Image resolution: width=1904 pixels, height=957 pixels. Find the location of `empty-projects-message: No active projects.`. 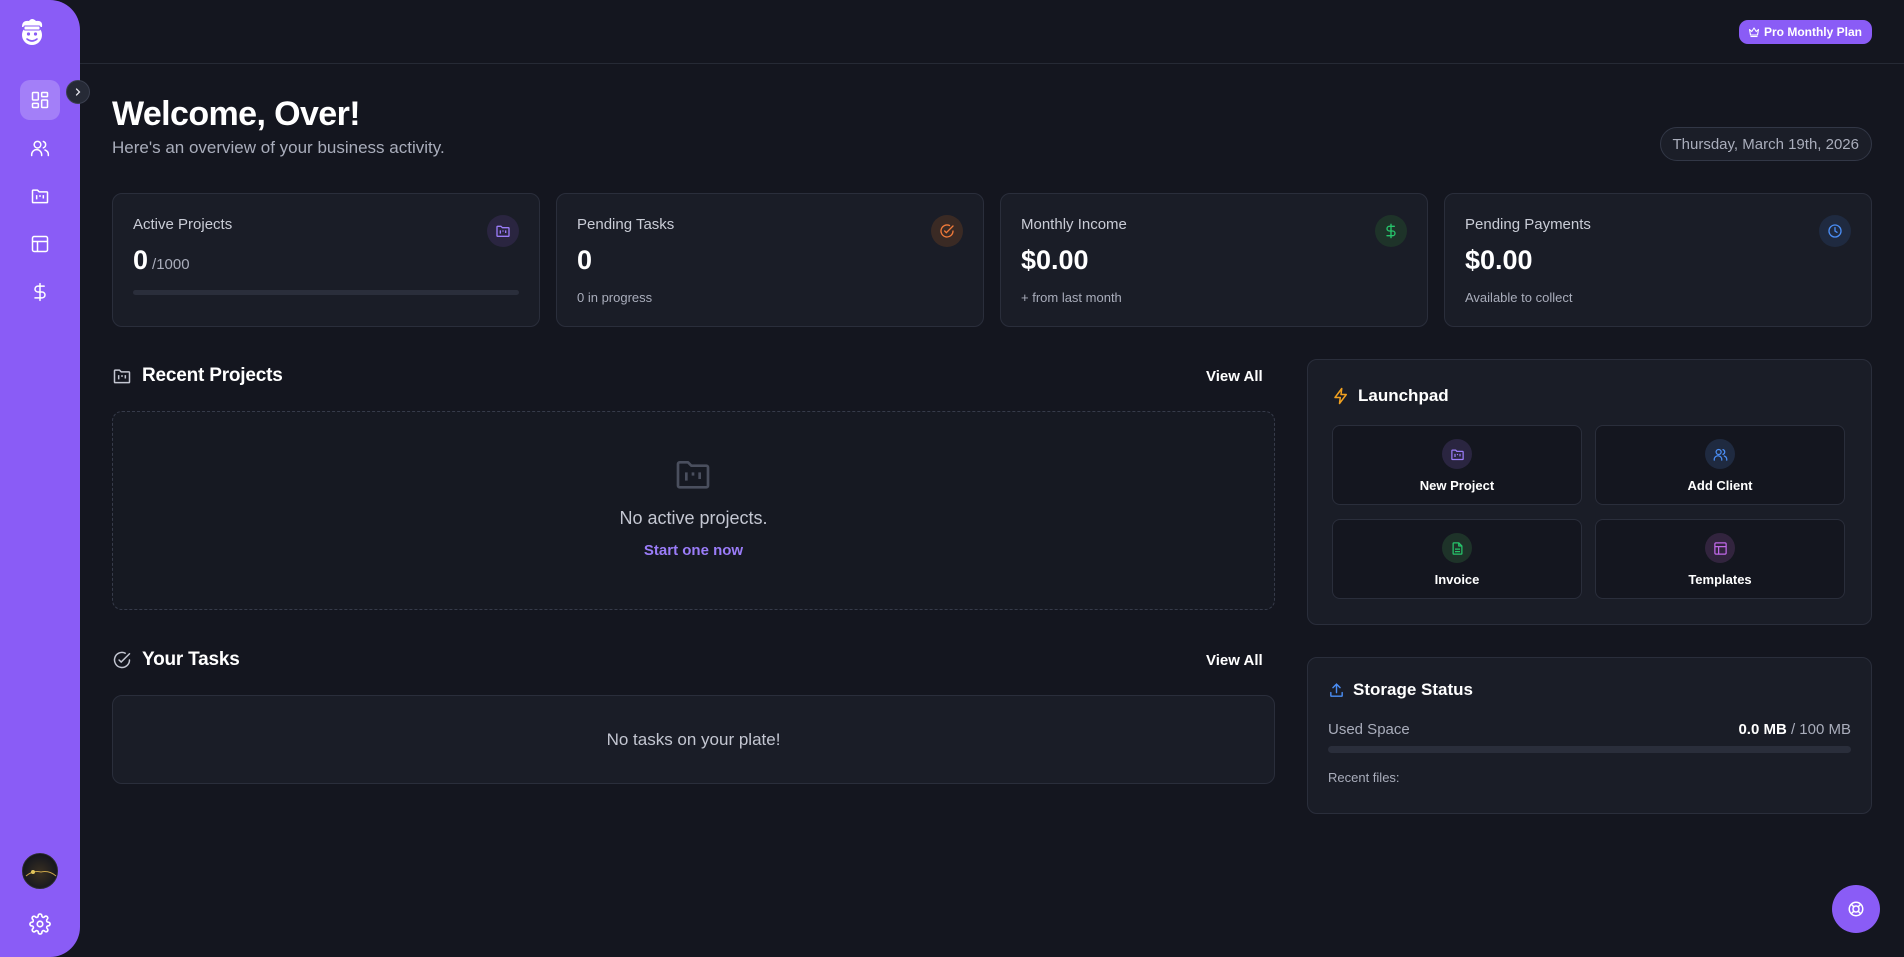

empty-projects-message: No active projects. is located at coordinates (693, 518).